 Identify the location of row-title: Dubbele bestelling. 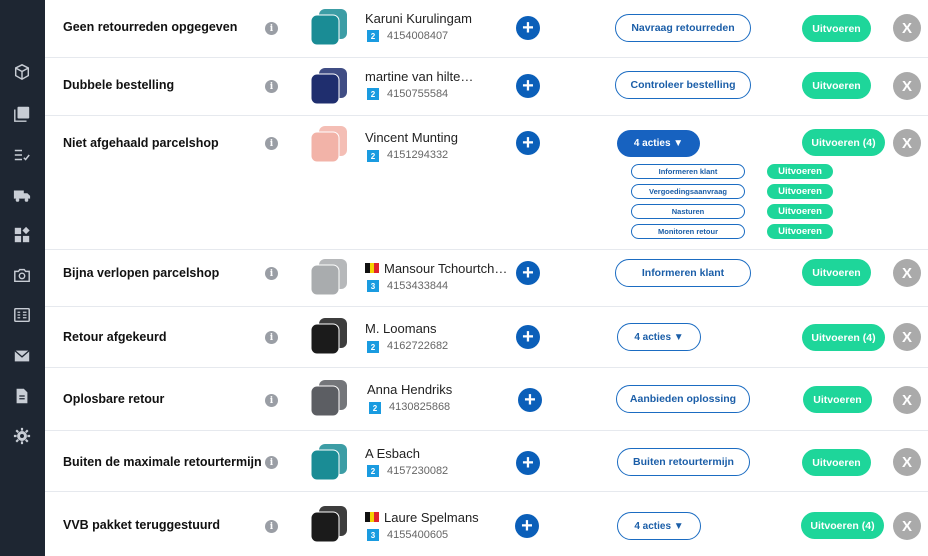
(119, 85).